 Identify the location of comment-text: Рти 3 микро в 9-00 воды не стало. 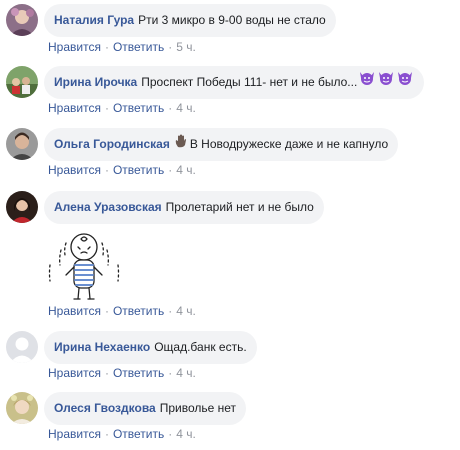
(232, 20).